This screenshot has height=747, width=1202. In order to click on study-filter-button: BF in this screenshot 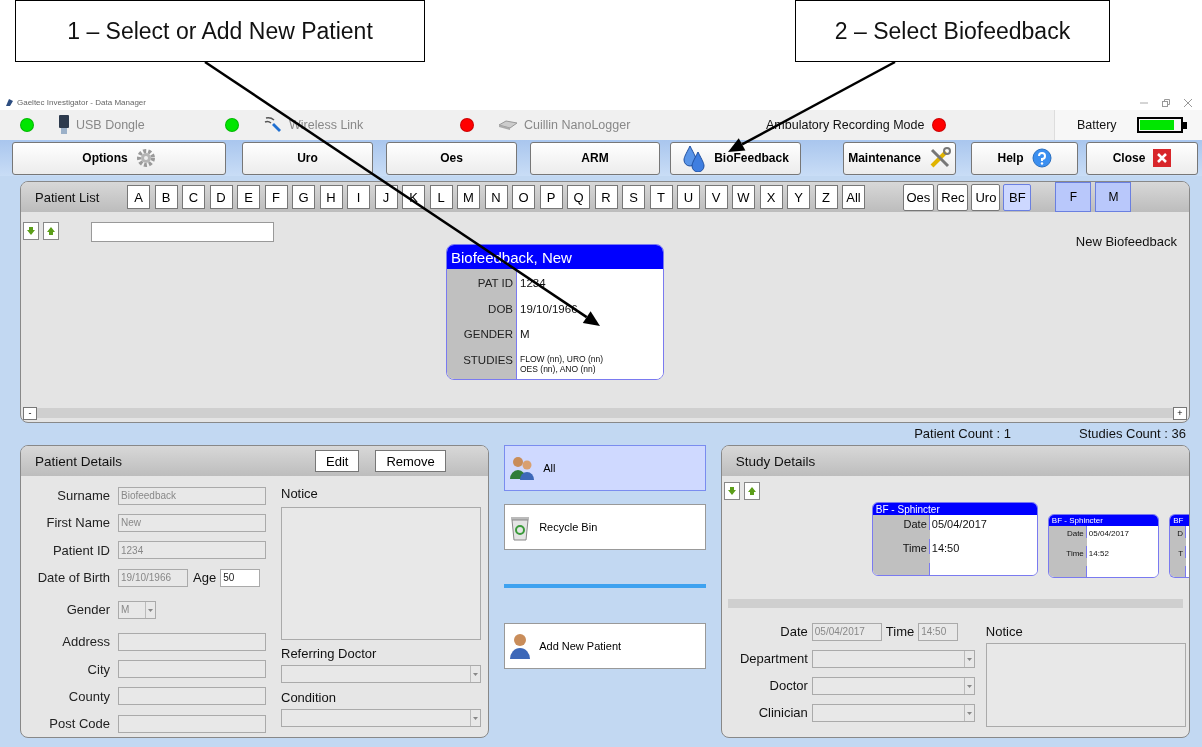, I will do `click(1017, 197)`.